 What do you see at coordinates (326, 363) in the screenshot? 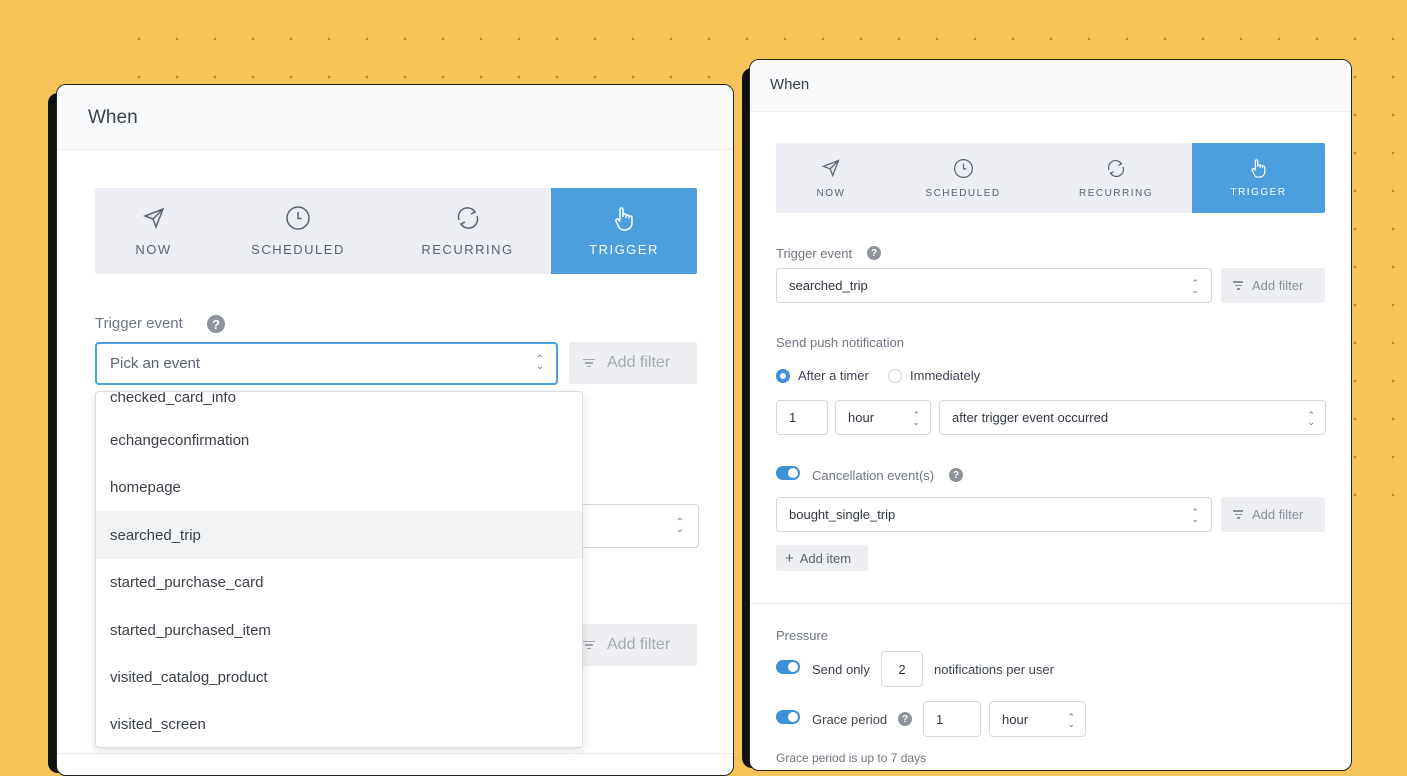
I see `event-select: Pick an event ⌃ ⌄` at bounding box center [326, 363].